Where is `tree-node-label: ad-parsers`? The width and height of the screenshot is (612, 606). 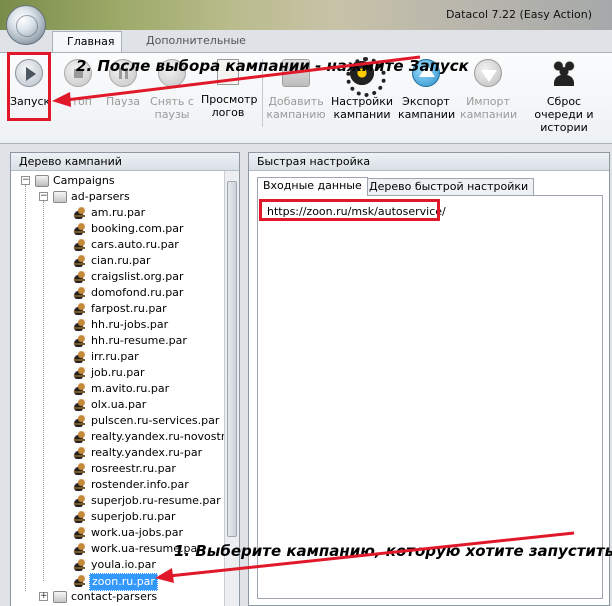
tree-node-label: ad-parsers is located at coordinates (100, 196).